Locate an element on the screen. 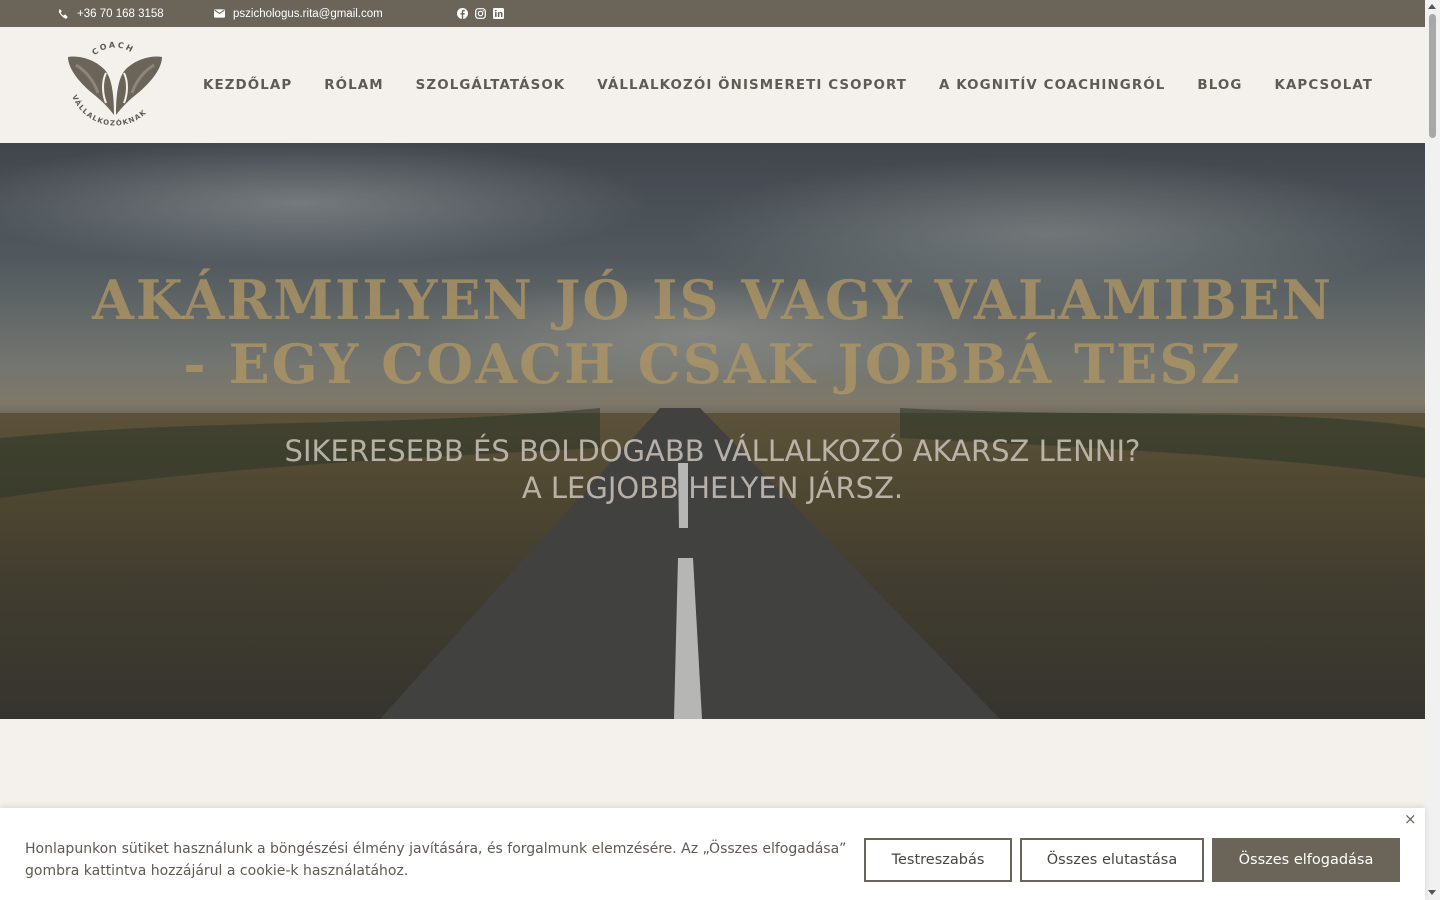 This screenshot has height=900, width=1440. nav-item-szolgaltatasok: SZOLGÁLTATÁSOK is located at coordinates (491, 85).